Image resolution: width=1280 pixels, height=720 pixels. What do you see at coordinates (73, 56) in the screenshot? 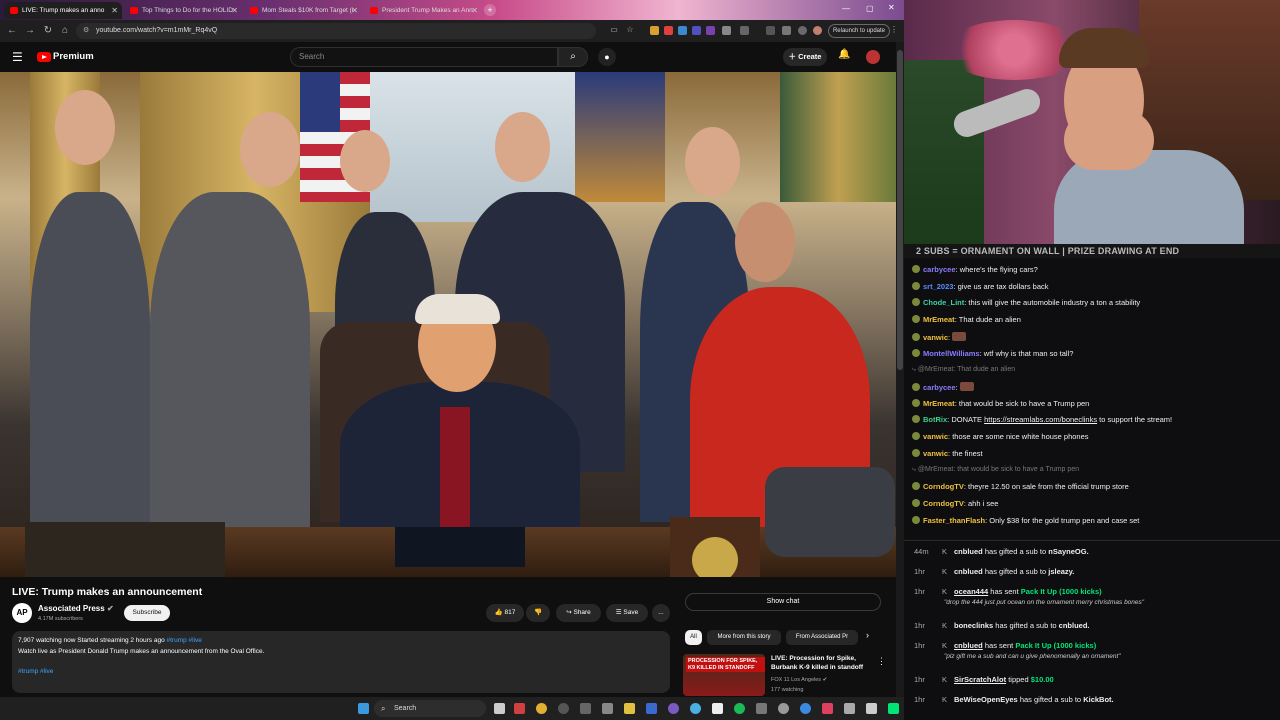
I see `youtube-brand: Premium` at bounding box center [73, 56].